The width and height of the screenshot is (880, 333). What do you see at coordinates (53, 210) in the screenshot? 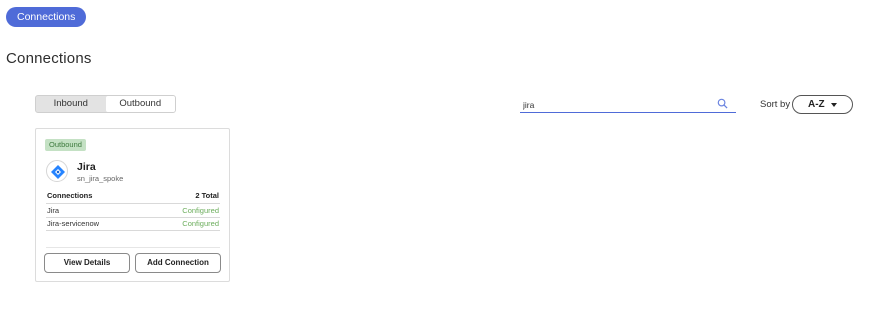
I see `connection-name: Jira` at bounding box center [53, 210].